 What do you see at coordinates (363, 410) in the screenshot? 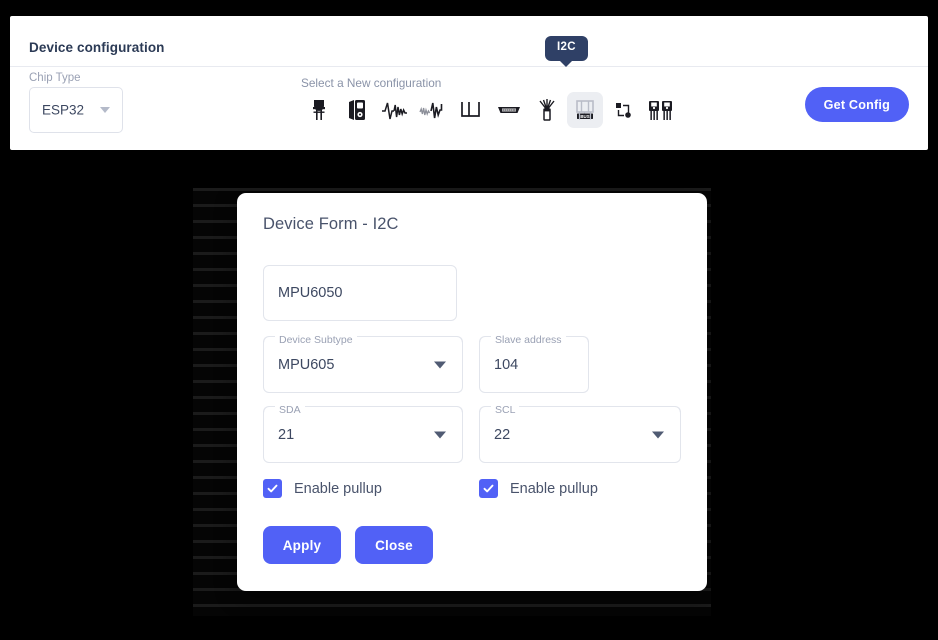
I see `sda-outline: SDA` at bounding box center [363, 410].